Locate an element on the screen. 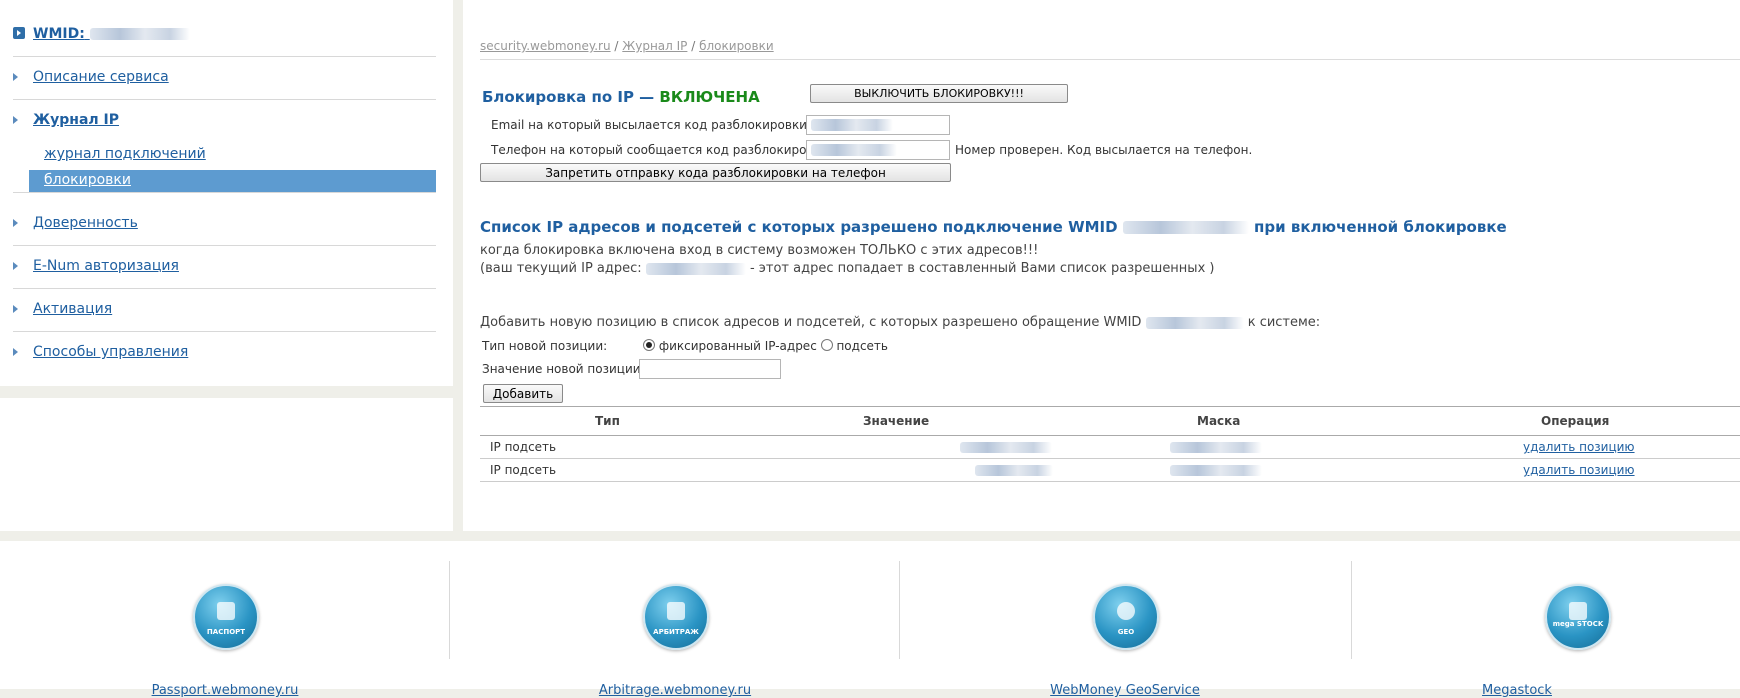  type-label: Тип новой позиции: is located at coordinates (545, 346).